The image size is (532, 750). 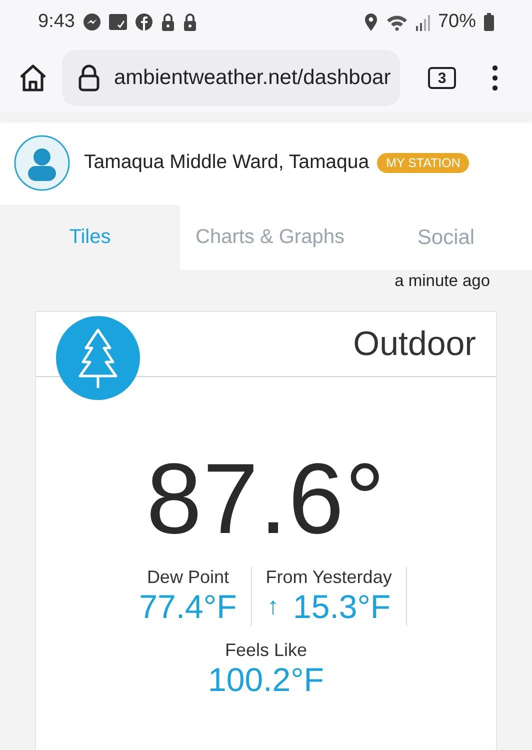 I want to click on avatar-icon, so click(x=42, y=162).